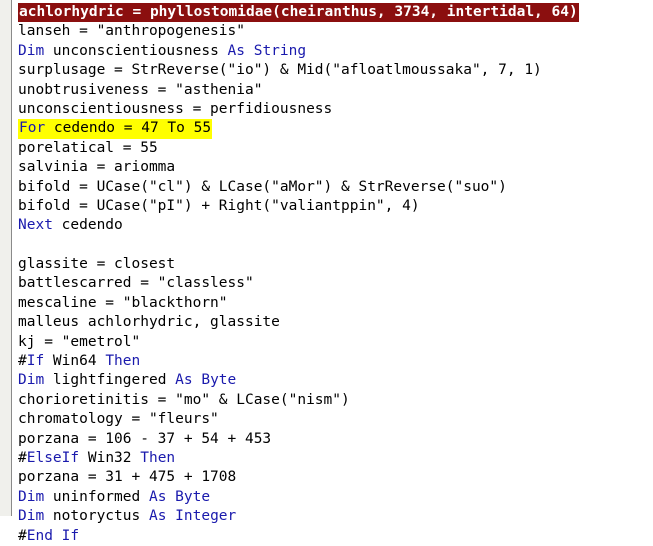  What do you see at coordinates (79, 341) in the screenshot?
I see `code-token-text: kj = "emetrol"` at bounding box center [79, 341].